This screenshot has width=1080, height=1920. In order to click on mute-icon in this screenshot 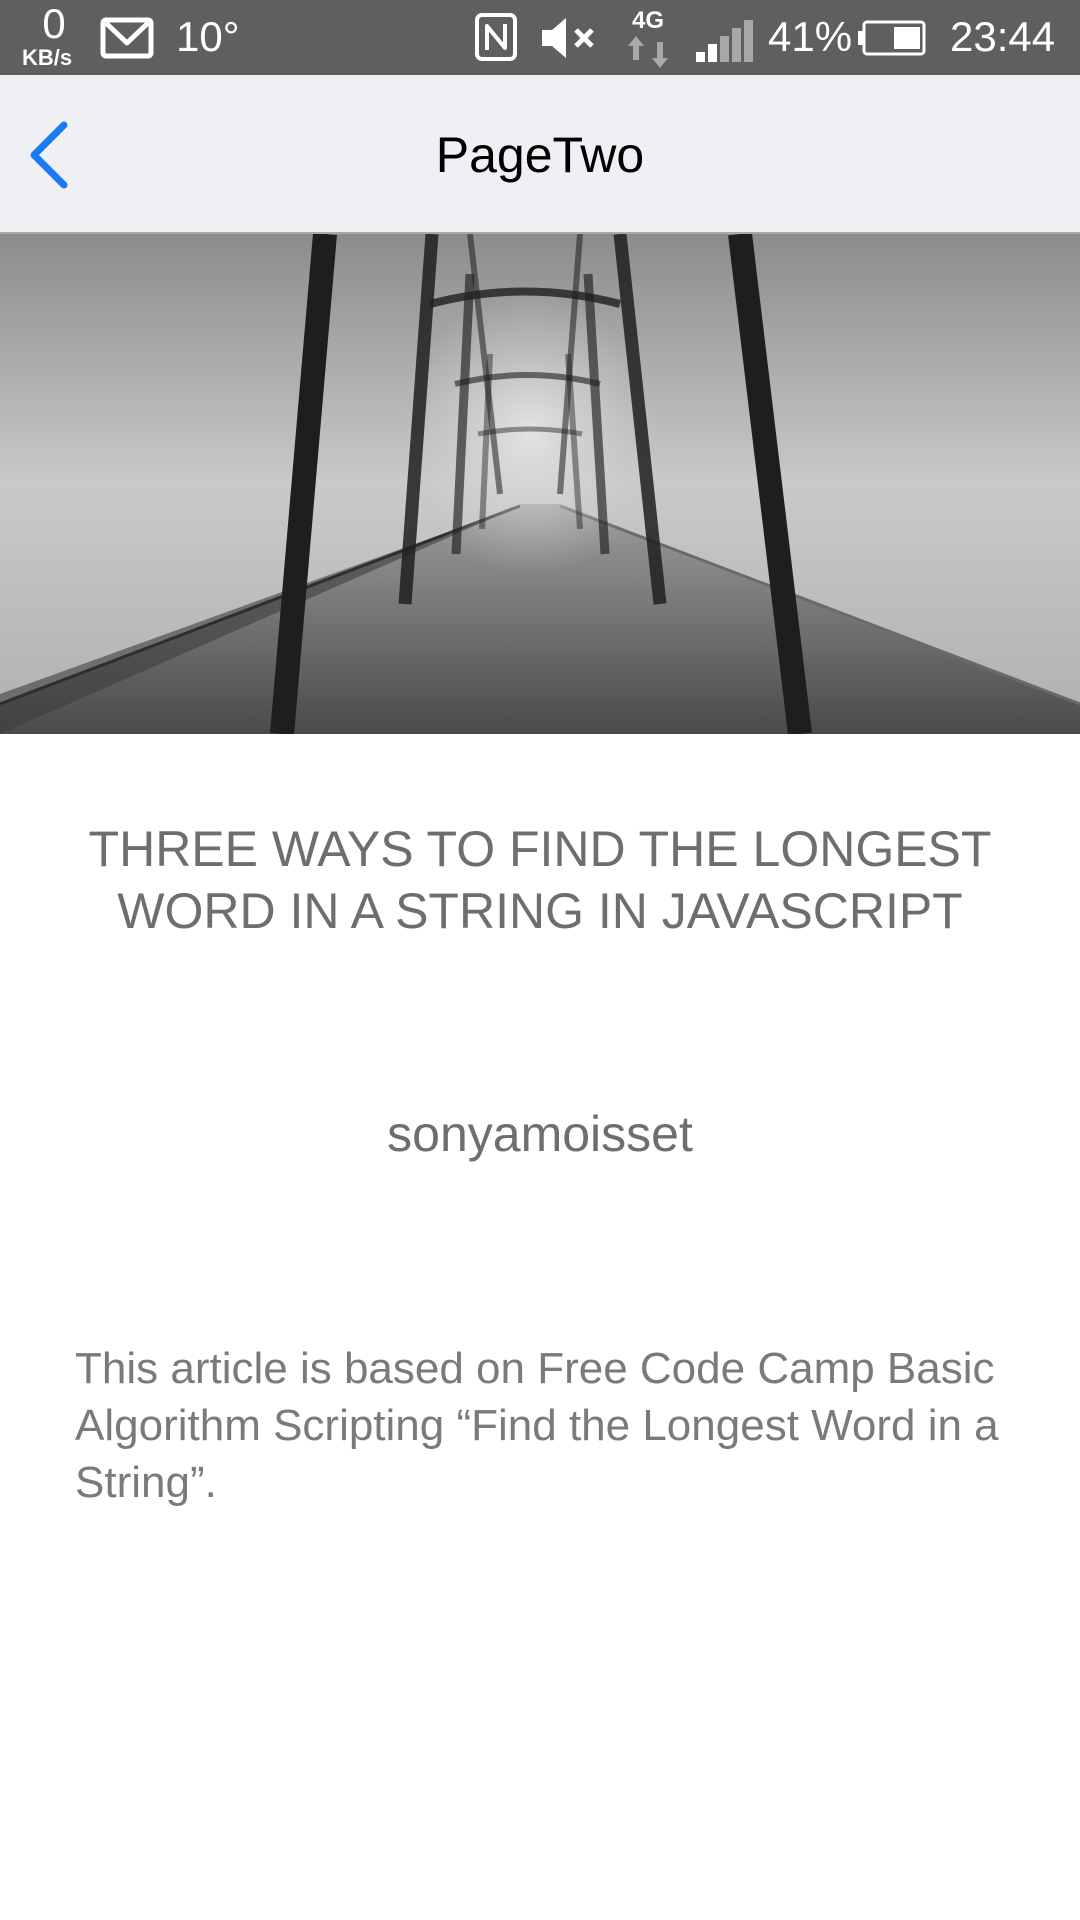, I will do `click(568, 38)`.